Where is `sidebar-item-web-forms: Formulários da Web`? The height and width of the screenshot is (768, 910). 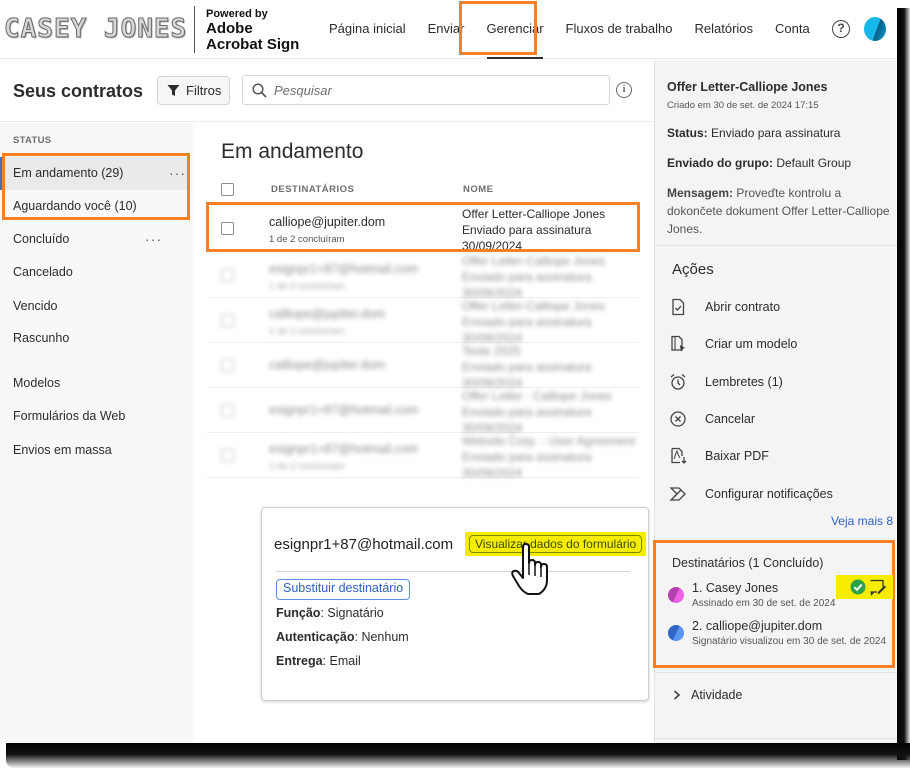
sidebar-item-web-forms: Formulários da Web is located at coordinates (95, 416).